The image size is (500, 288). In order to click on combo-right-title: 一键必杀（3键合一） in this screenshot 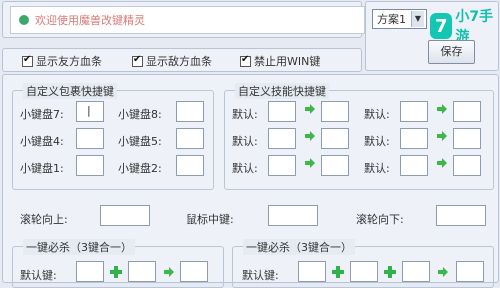, I will do `click(299, 247)`.